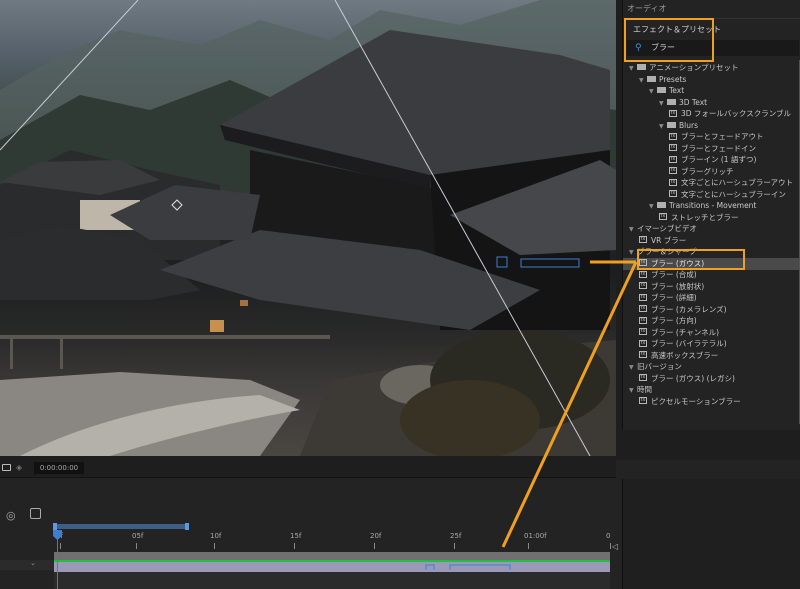 This screenshot has height=589, width=800. I want to click on tree-folder: ▼ 旧バージョン, so click(711, 367).